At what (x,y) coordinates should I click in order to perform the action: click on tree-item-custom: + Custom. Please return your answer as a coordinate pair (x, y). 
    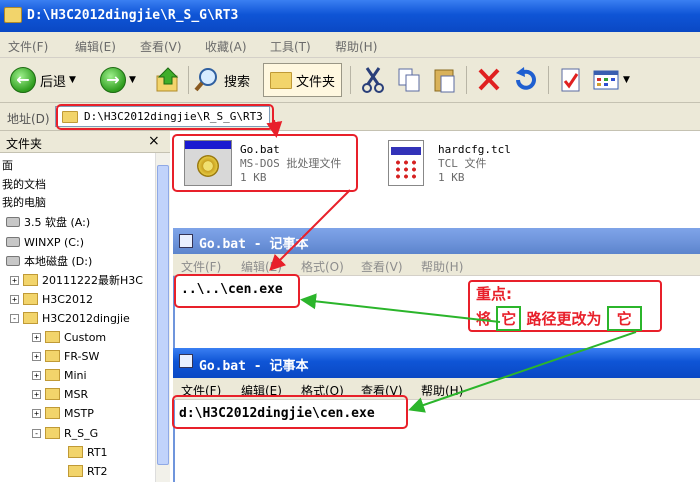
    Looking at the image, I should click on (69, 337).